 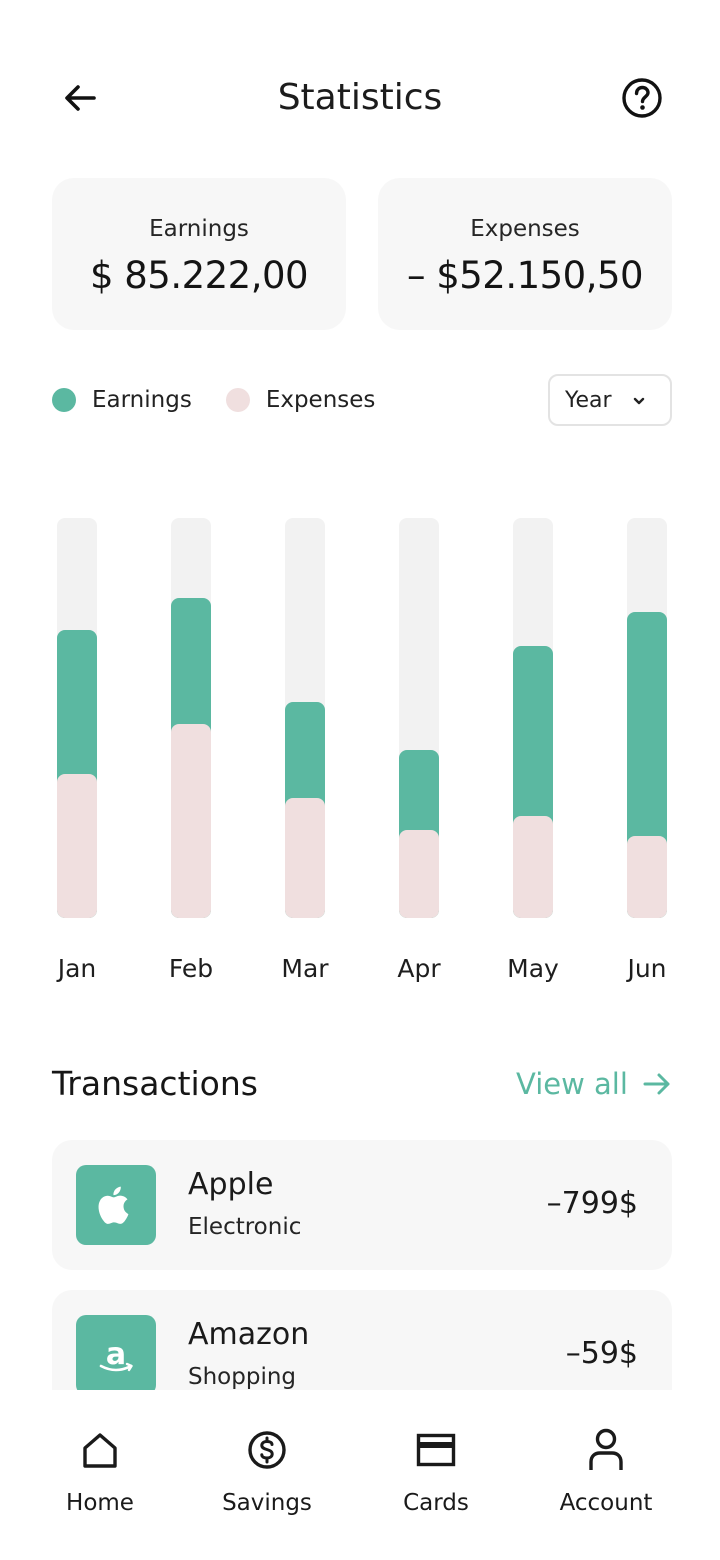 What do you see at coordinates (592, 1203) in the screenshot?
I see `transaction-amount: –799$` at bounding box center [592, 1203].